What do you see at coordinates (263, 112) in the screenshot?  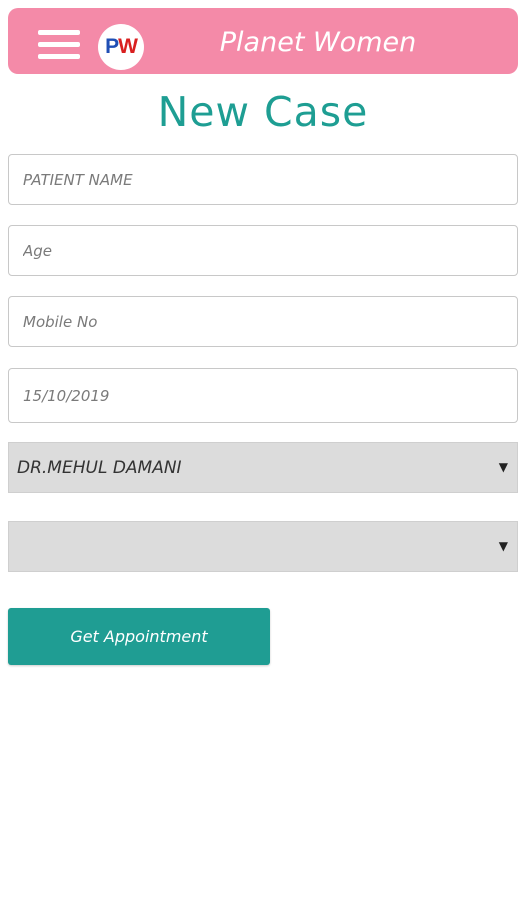 I see `page-title: New Case` at bounding box center [263, 112].